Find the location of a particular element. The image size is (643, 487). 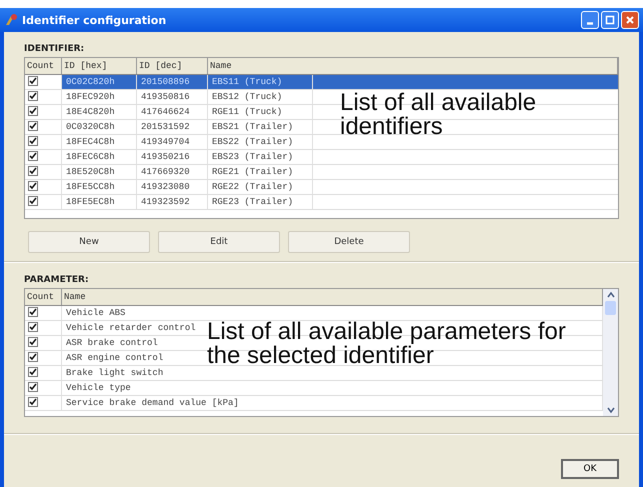

table-cell: 0C0320C8h is located at coordinates (99, 127).